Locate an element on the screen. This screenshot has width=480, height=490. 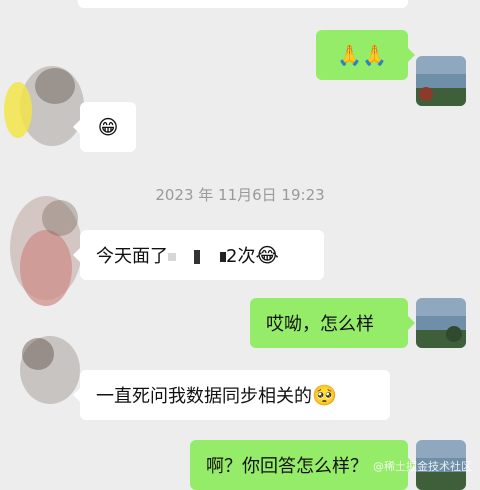
message-bubble-5: 一直死问我数据同步相关的 🥺 is located at coordinates (231, 395).